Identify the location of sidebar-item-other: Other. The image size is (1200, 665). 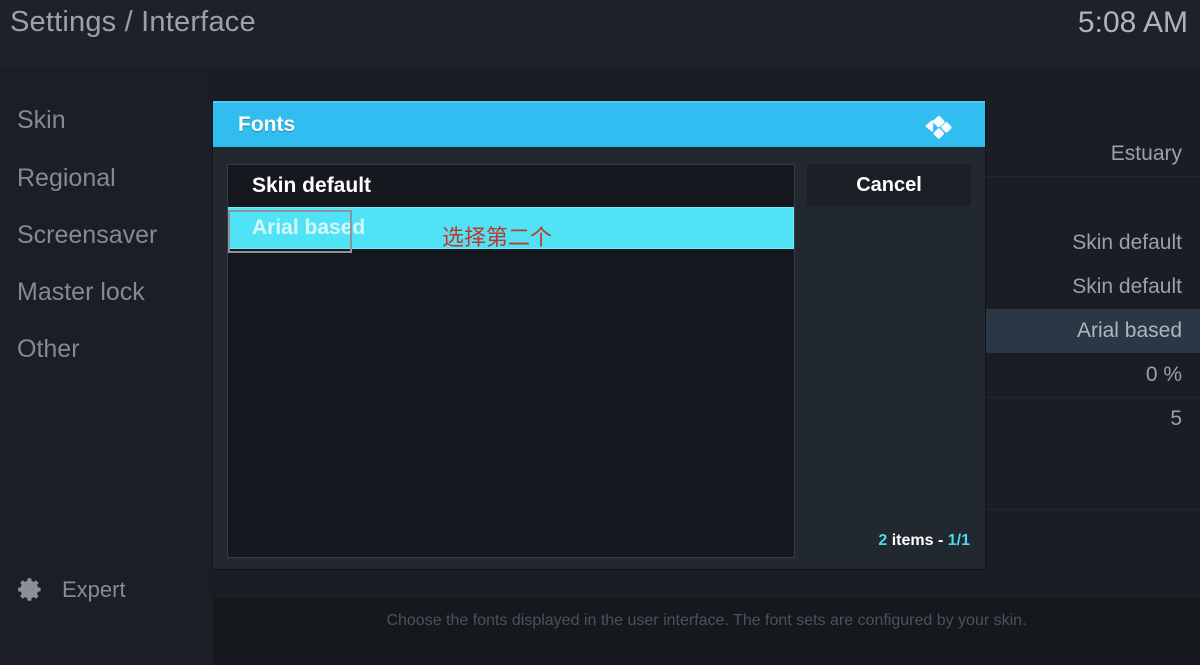
(48, 349).